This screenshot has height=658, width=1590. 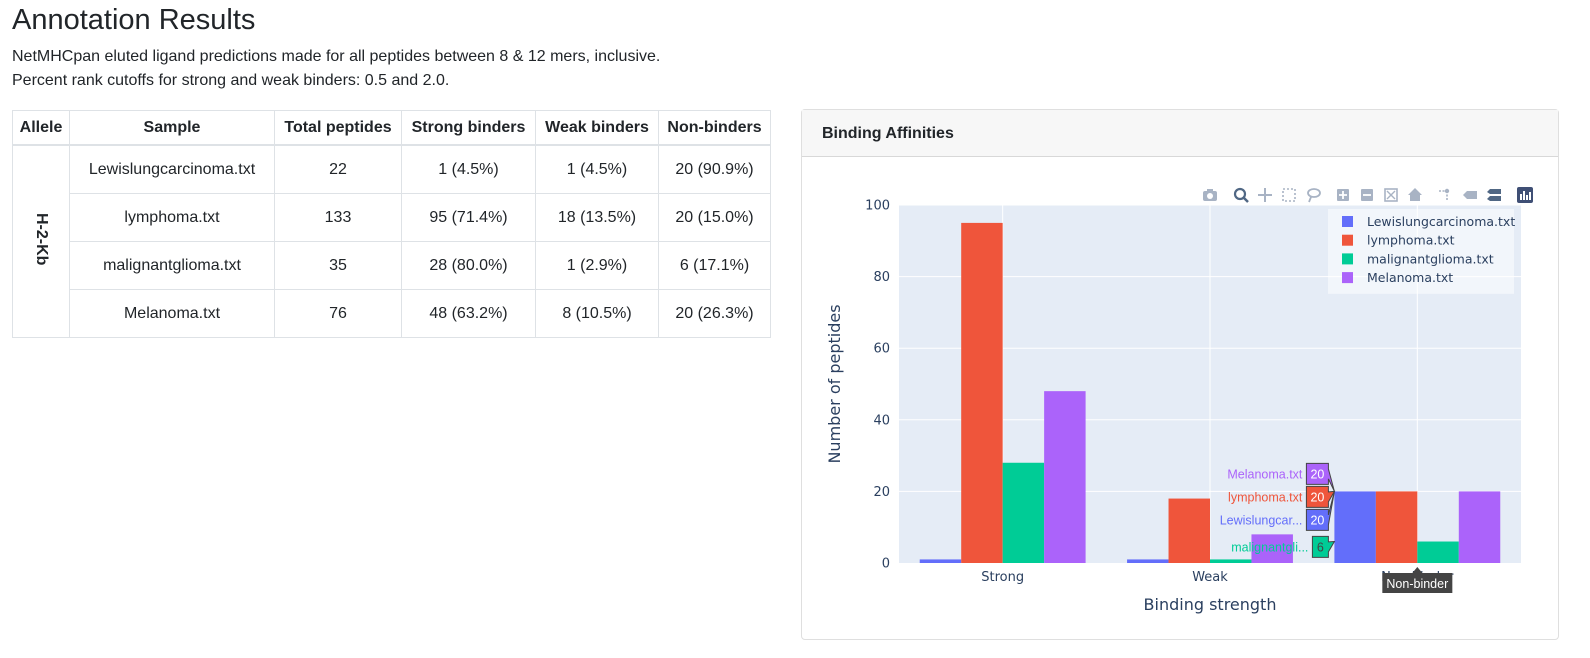 What do you see at coordinates (881, 349) in the screenshot?
I see `y-tick-label: 60` at bounding box center [881, 349].